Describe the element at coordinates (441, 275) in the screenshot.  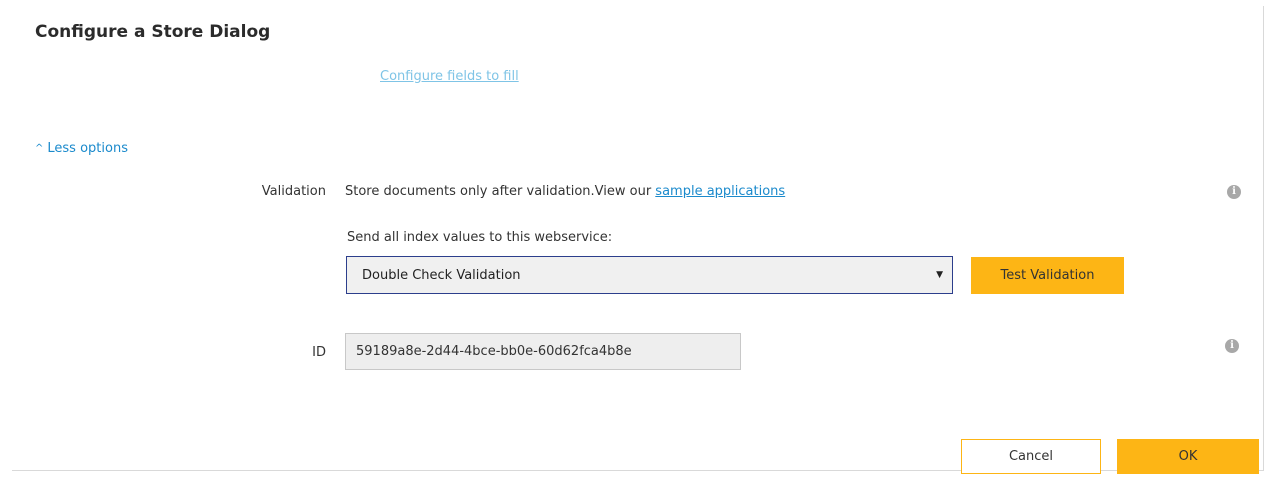
I see `webservice-select-value: Double Check Validation` at that location.